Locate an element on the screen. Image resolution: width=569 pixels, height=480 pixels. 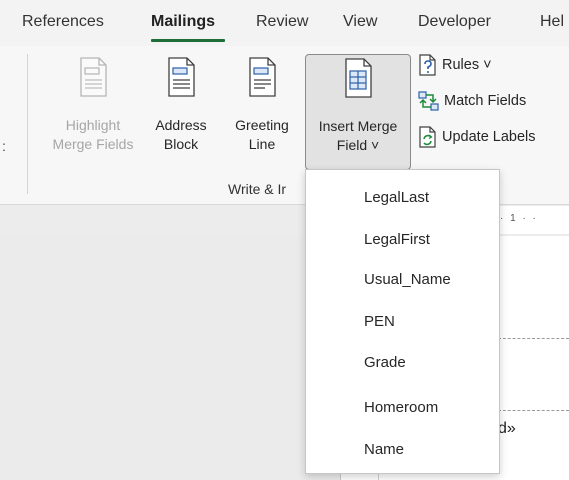
dropdown-item-homeroom: Homeroom is located at coordinates (401, 407).